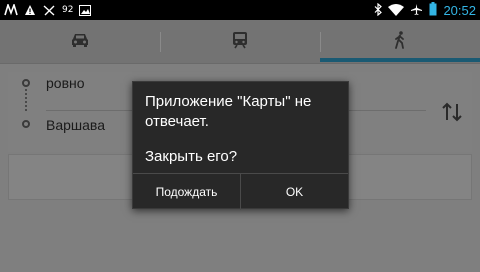  Describe the element at coordinates (26, 100) in the screenshot. I see `route-dots-icon` at that location.